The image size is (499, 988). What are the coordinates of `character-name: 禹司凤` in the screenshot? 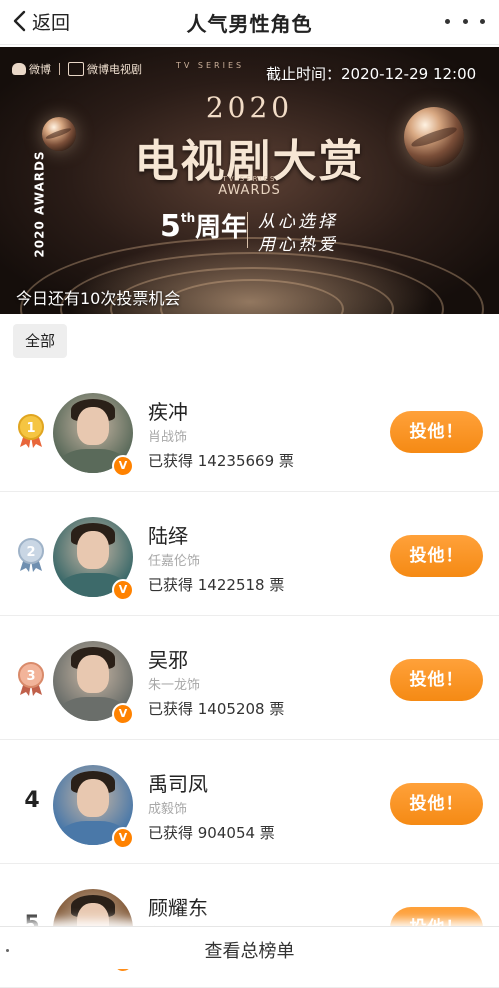 It's located at (178, 784).